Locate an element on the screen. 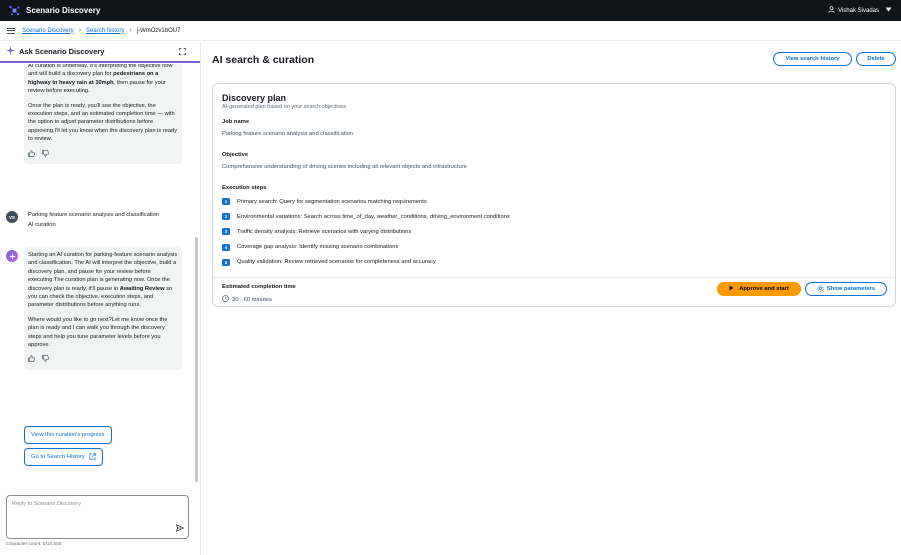 Image resolution: width=901 pixels, height=555 pixels. step-number-badge: 5 is located at coordinates (226, 262).